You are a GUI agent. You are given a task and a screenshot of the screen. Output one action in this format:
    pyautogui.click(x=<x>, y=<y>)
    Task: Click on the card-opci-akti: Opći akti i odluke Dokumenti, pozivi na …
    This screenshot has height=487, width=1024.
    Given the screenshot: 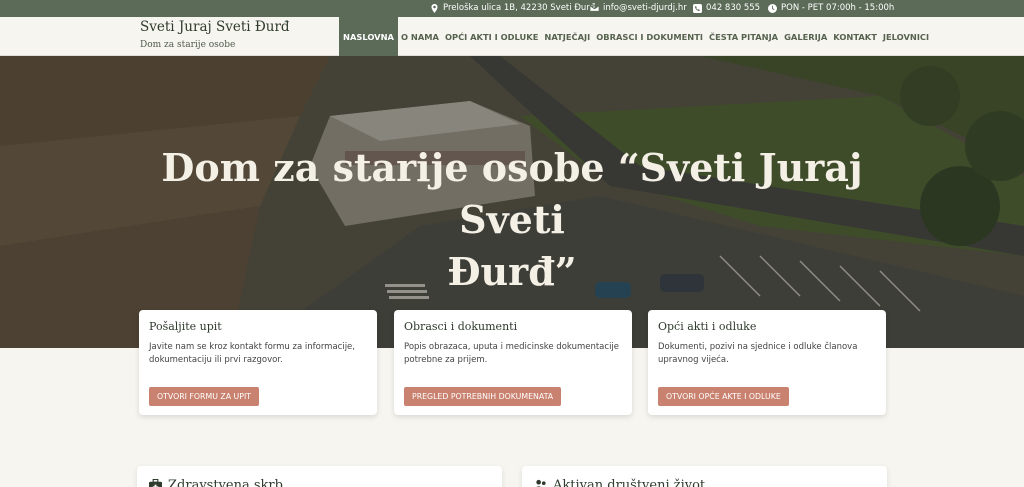 What is the action you would take?
    pyautogui.click(x=767, y=362)
    